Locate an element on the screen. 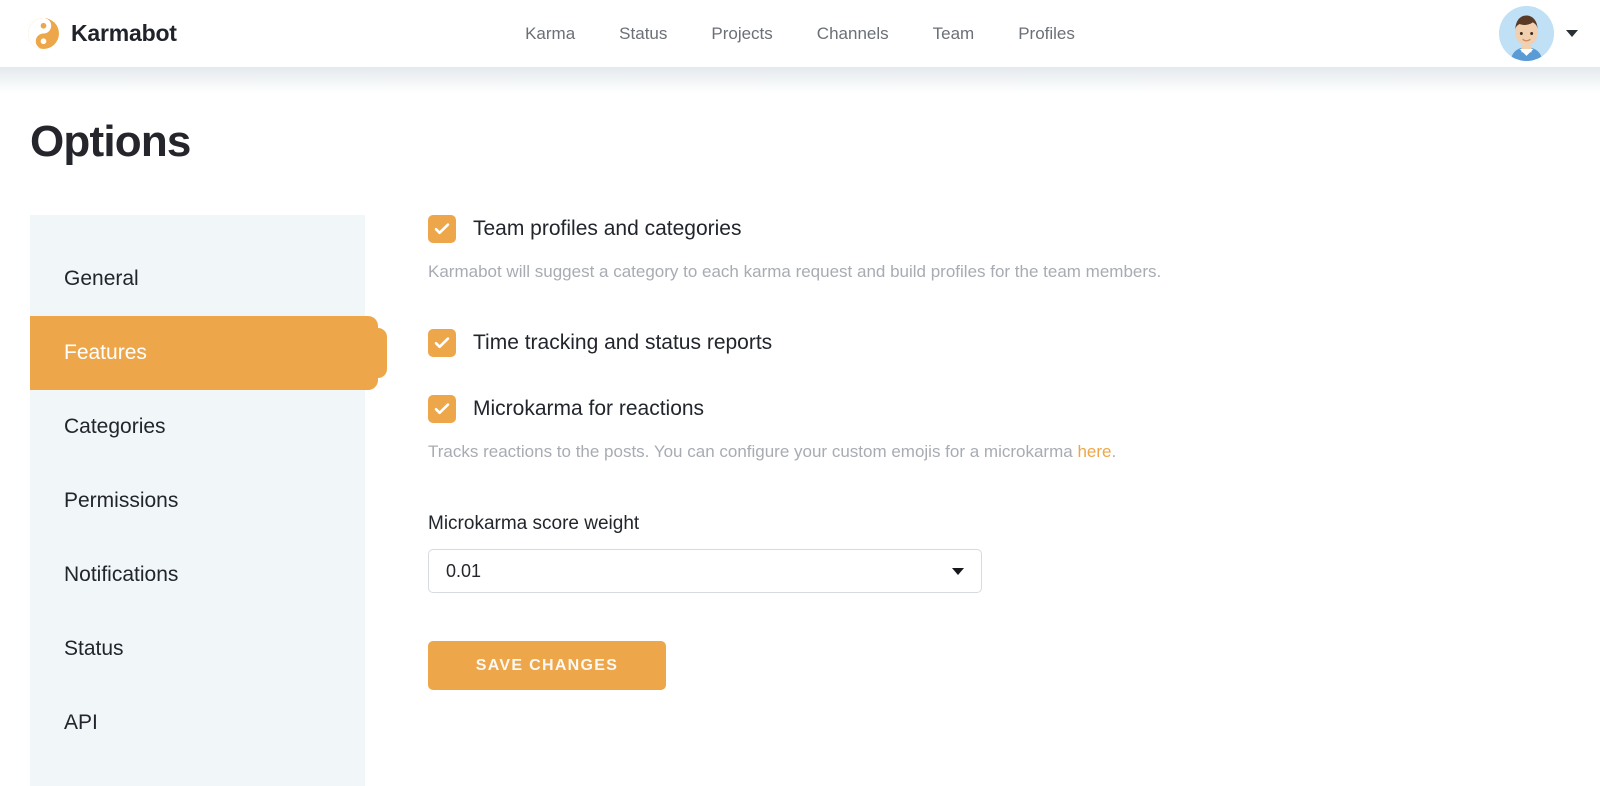  nav-item-team: Team is located at coordinates (954, 34).